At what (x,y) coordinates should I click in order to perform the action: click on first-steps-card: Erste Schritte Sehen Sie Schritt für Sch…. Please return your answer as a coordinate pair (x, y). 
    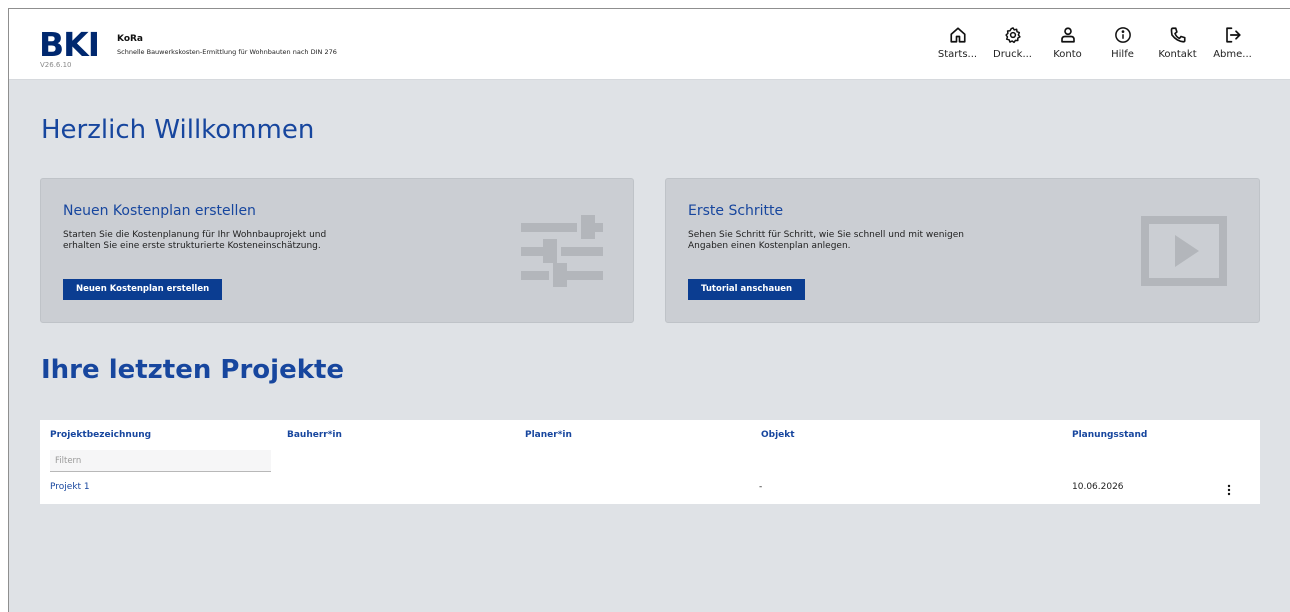
    Looking at the image, I should click on (962, 250).